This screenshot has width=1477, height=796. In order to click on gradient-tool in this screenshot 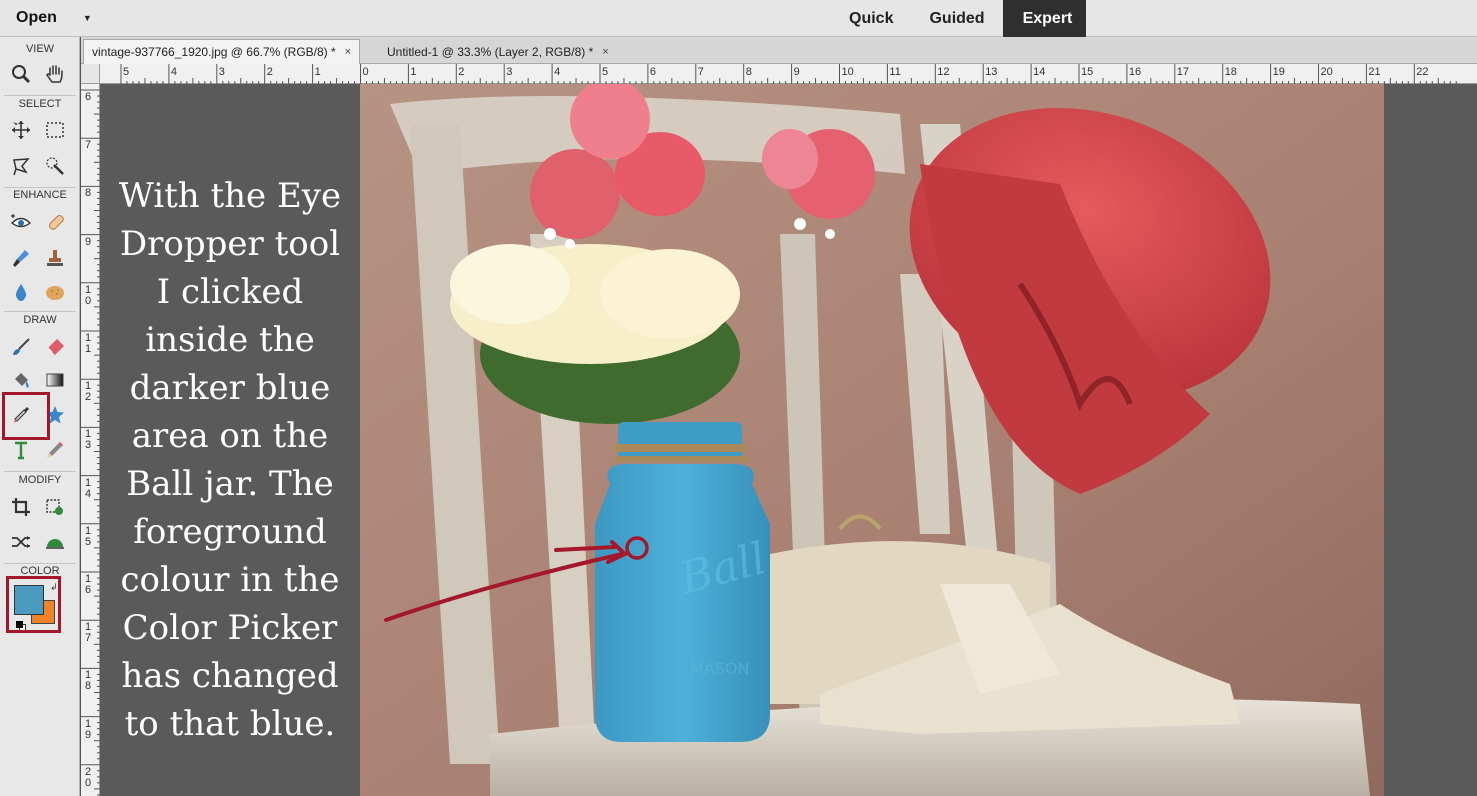, I will do `click(55, 380)`.